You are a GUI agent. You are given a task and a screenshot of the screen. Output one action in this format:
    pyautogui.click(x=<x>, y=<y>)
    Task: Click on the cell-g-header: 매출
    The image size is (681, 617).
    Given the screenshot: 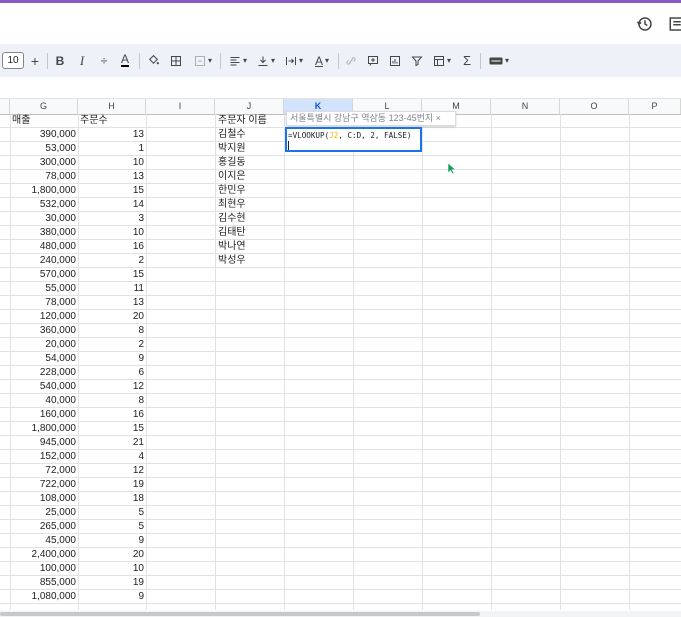 What is the action you would take?
    pyautogui.click(x=44, y=121)
    